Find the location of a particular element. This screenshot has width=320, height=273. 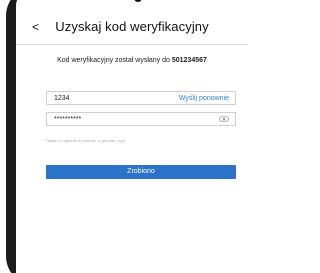

verification-code-value: 1234 is located at coordinates (62, 98).